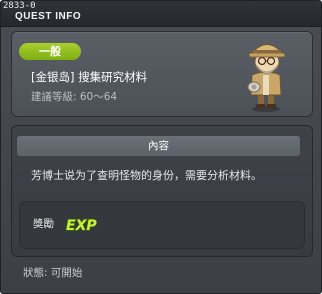 This screenshot has height=294, width=322. I want to click on exp-reward-text: EXP, so click(81, 225).